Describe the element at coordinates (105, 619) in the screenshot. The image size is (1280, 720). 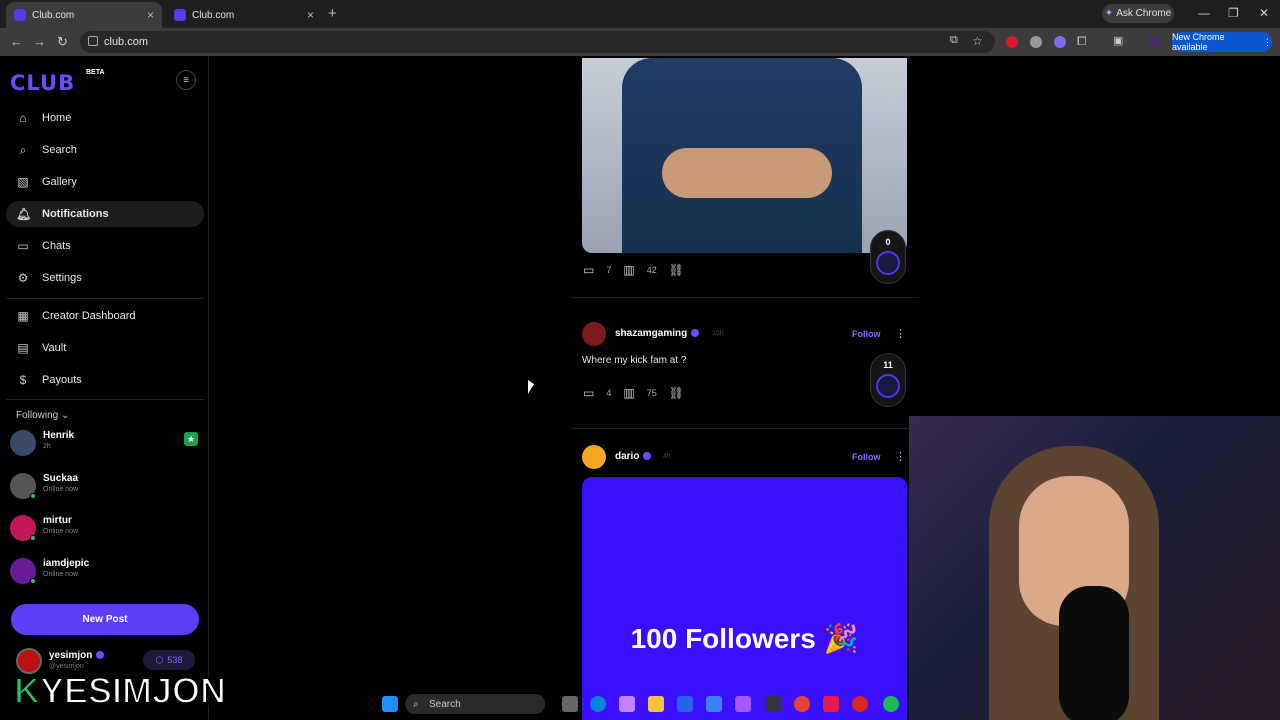
I see `new-post-button: New Post` at that location.